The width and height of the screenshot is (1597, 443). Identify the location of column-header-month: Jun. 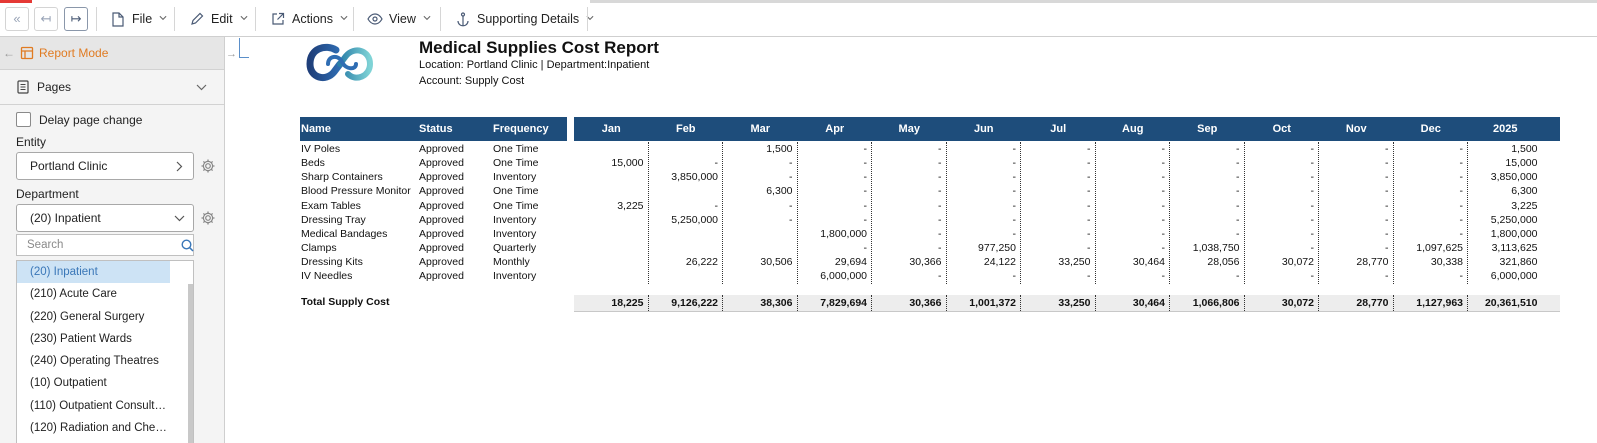
(983, 129).